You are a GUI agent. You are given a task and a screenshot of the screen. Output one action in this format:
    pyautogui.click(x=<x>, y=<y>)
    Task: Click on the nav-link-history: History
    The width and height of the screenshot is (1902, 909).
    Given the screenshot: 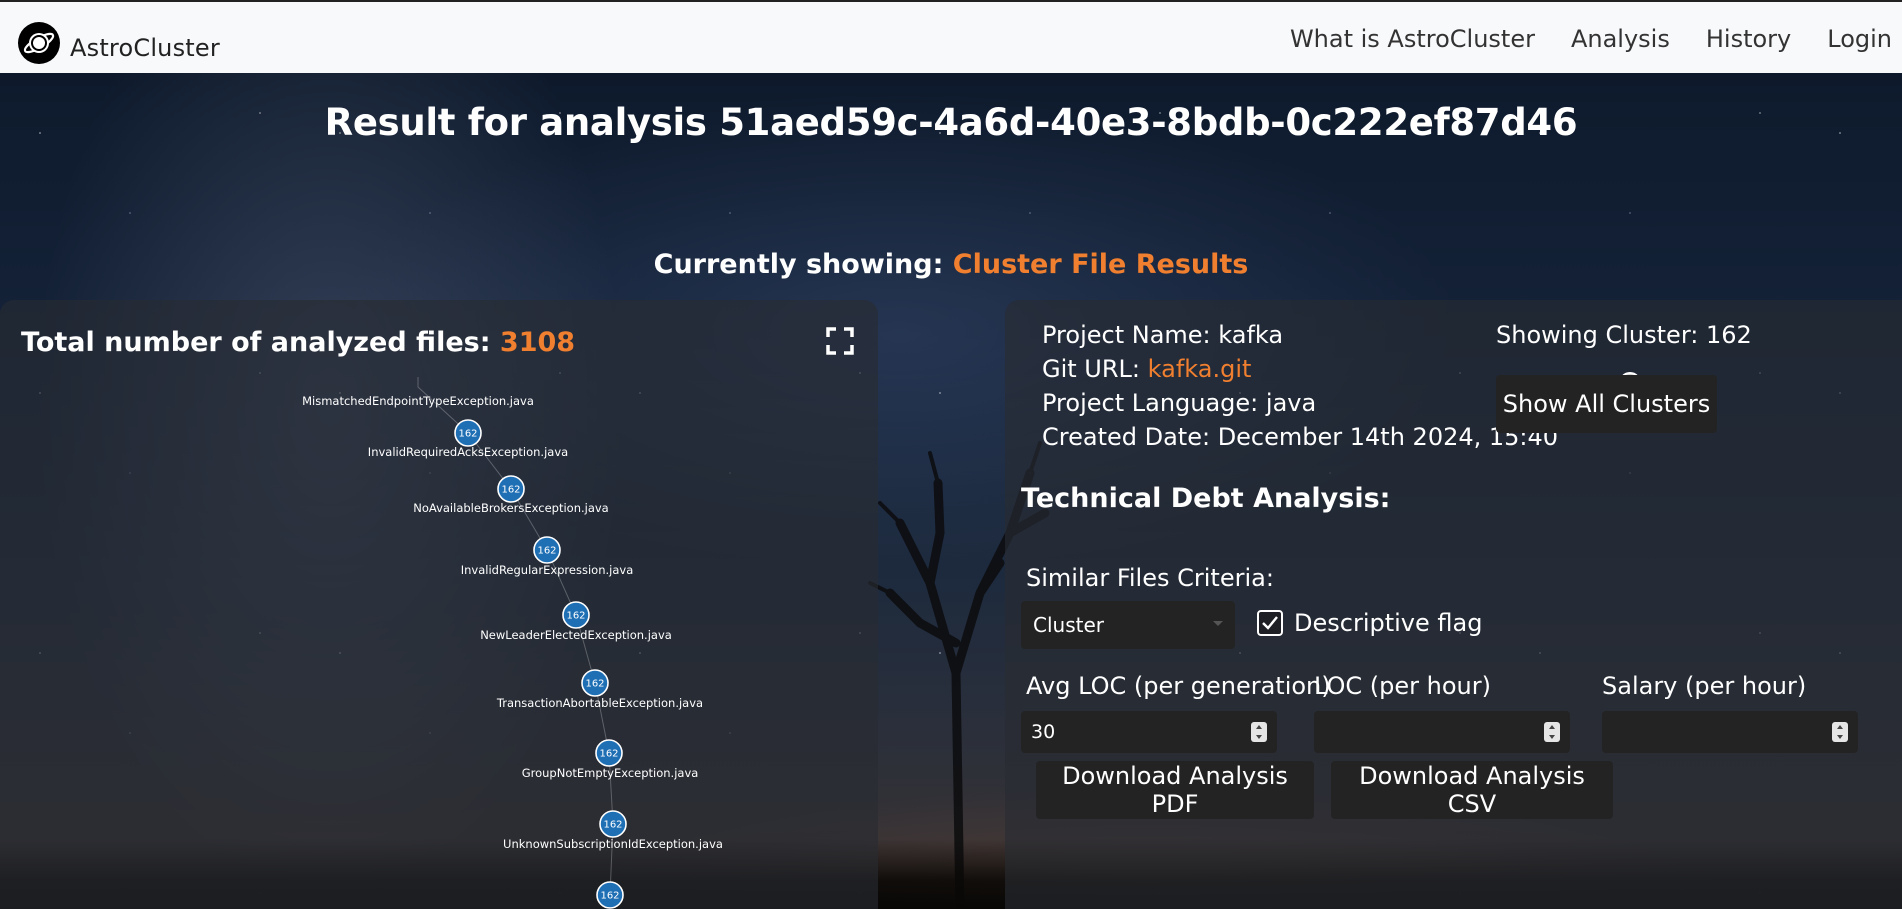 What is the action you would take?
    pyautogui.click(x=1748, y=39)
    